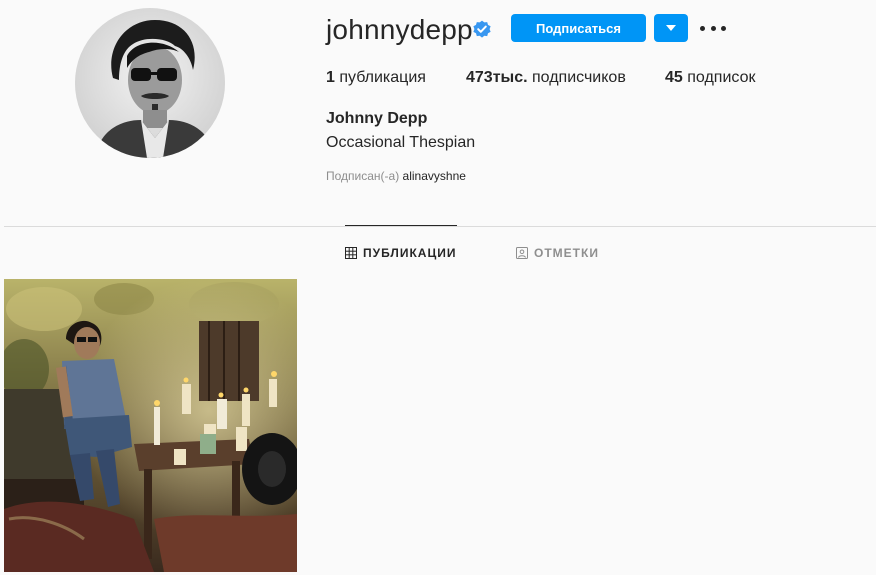 Image resolution: width=876 pixels, height=575 pixels. Describe the element at coordinates (482, 29) in the screenshot. I see `verified-badge-icon` at that location.